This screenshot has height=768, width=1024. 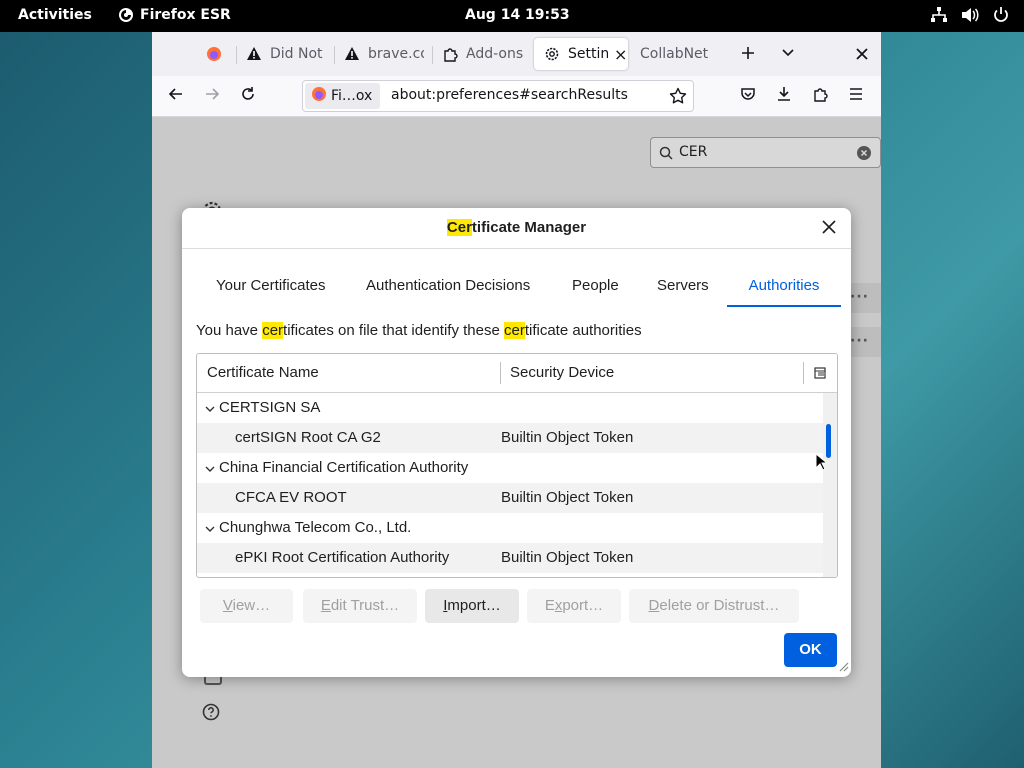 What do you see at coordinates (248, 96) in the screenshot?
I see `reload-button` at bounding box center [248, 96].